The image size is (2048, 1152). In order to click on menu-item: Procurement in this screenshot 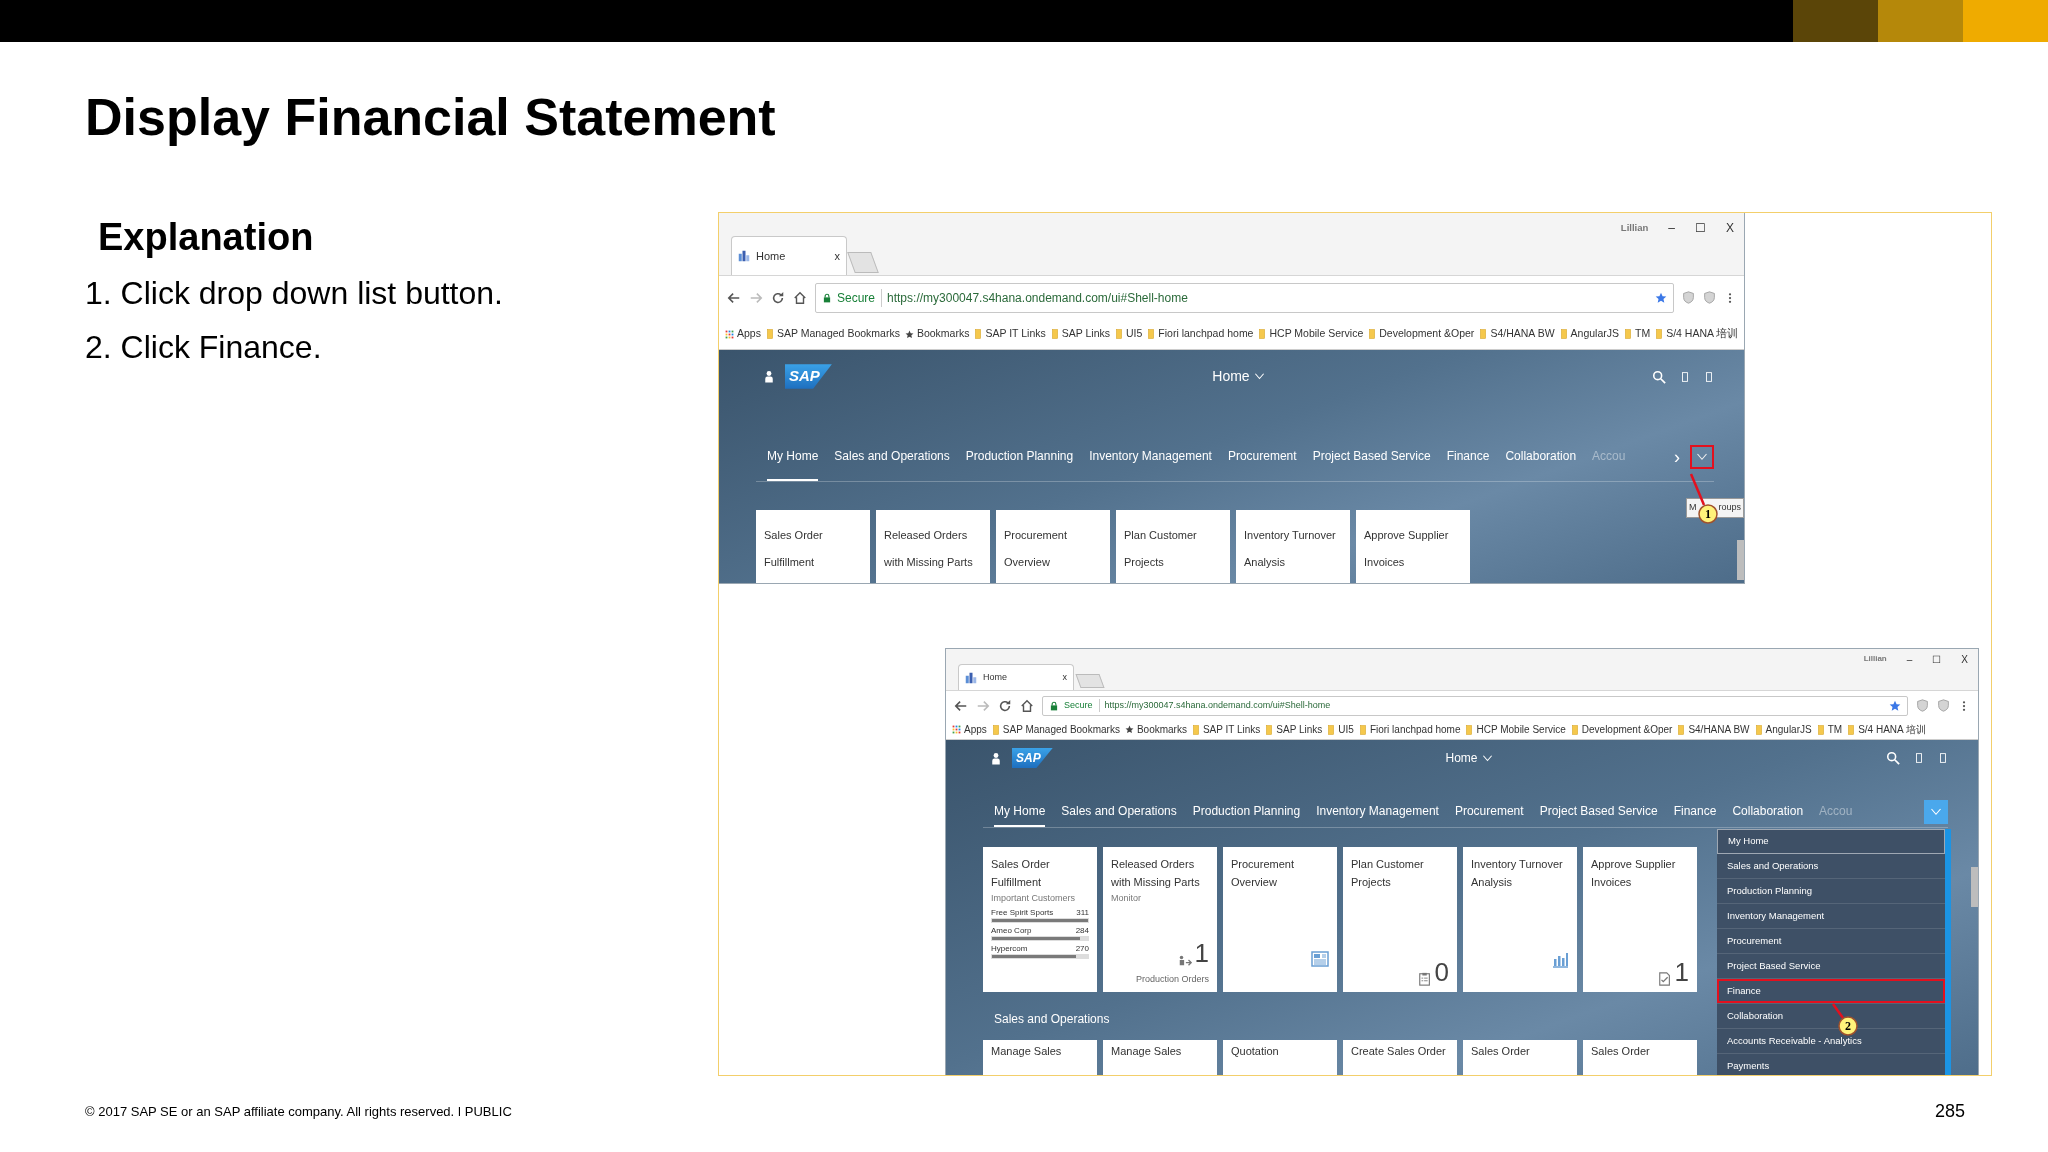, I will do `click(1831, 941)`.